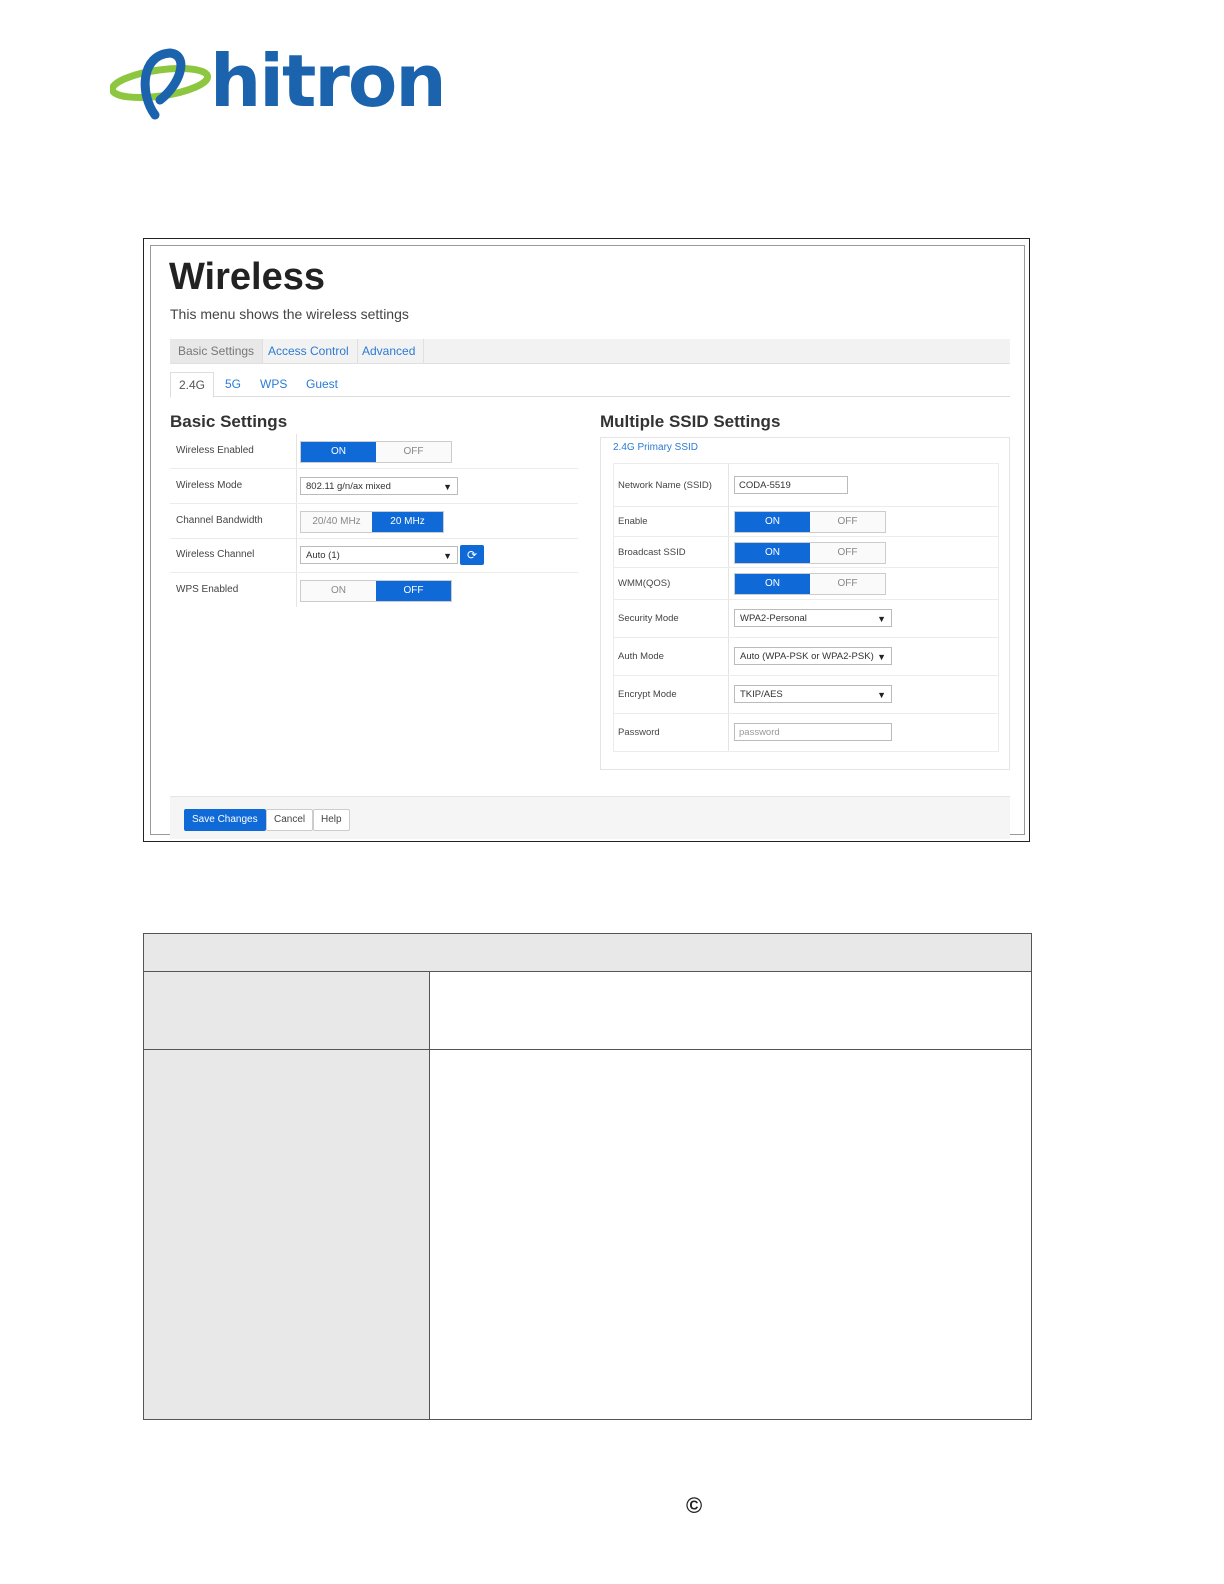  I want to click on encrypt-mode-label: Encrypt Mode, so click(673, 694).